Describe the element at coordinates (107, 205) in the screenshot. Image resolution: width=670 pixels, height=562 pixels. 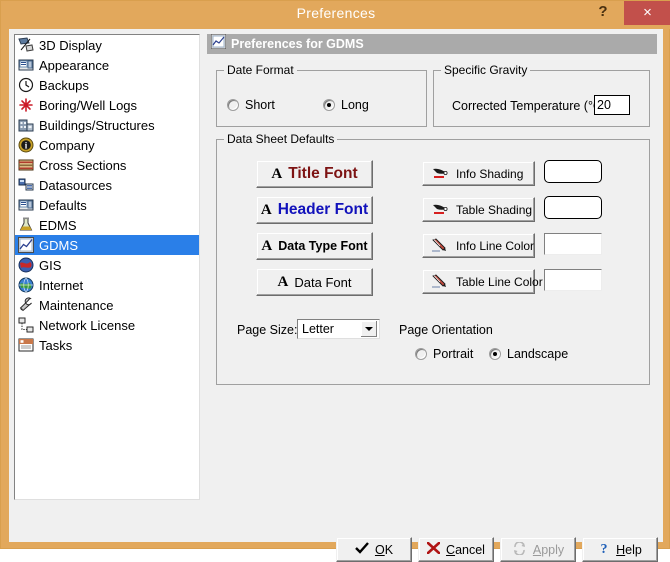
I see `sidebar-item-defaults: Defaults` at that location.